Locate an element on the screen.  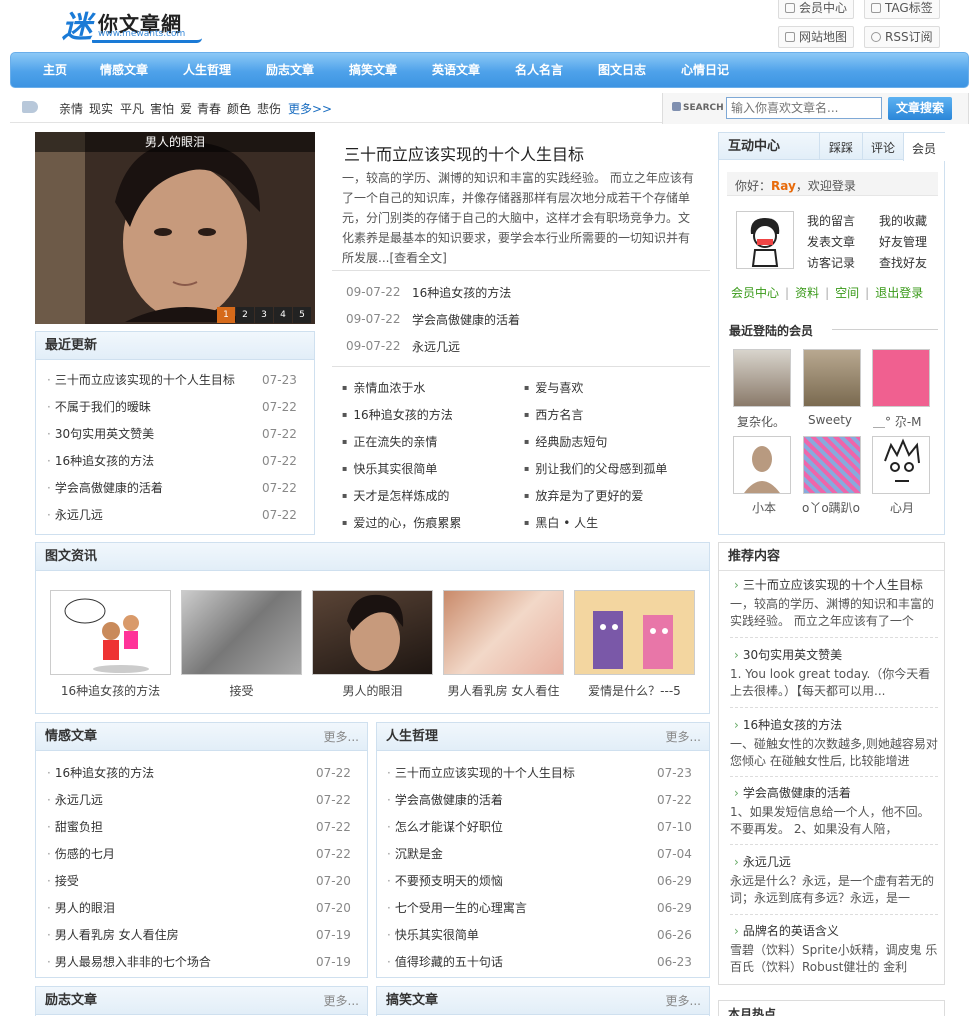
tag-item: 爱 is located at coordinates (186, 108).